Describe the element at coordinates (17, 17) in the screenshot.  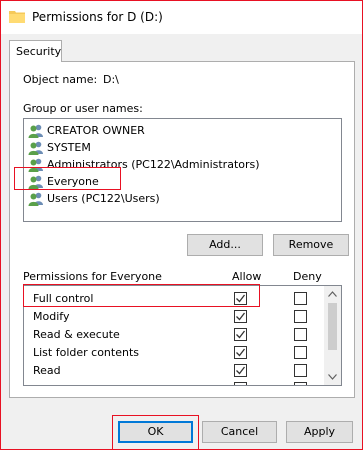
I see `folder-icon` at that location.